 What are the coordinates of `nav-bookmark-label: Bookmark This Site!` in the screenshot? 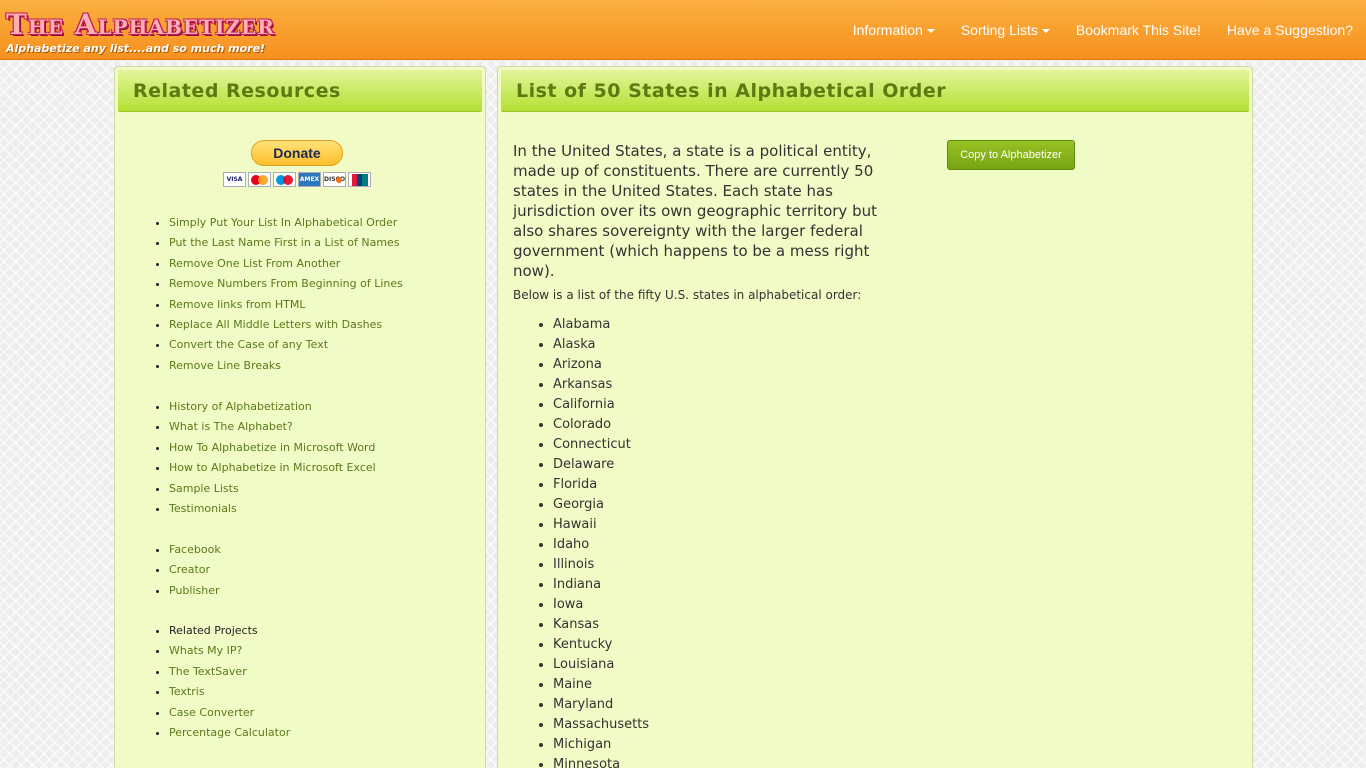 It's located at (1138, 30).